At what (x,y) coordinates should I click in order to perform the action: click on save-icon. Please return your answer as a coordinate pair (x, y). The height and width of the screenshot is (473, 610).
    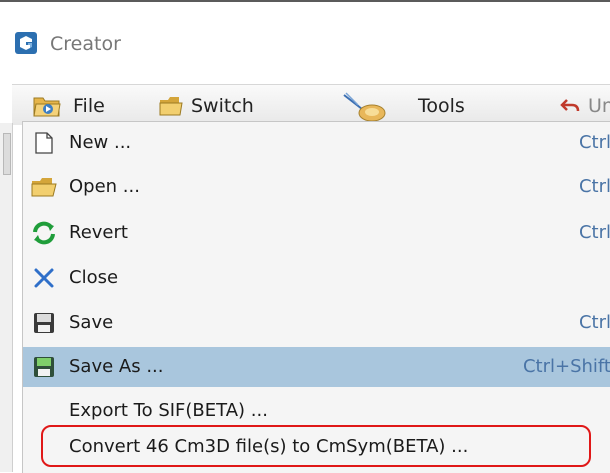
    Looking at the image, I should click on (44, 323).